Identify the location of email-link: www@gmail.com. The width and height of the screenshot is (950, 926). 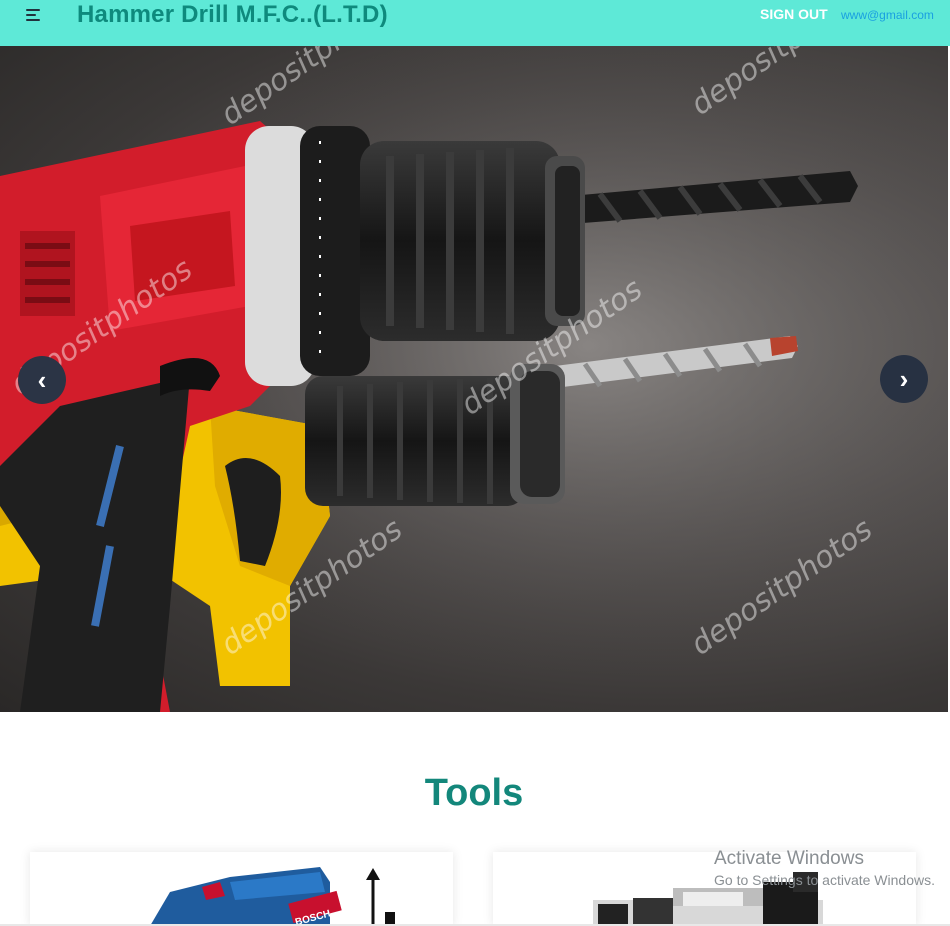
(887, 15).